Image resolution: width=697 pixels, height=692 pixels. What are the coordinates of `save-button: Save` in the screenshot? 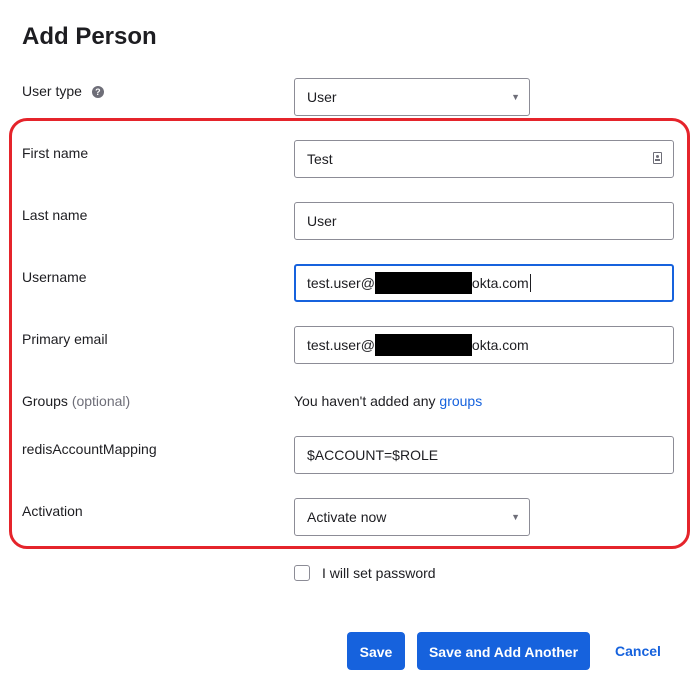 It's located at (376, 651).